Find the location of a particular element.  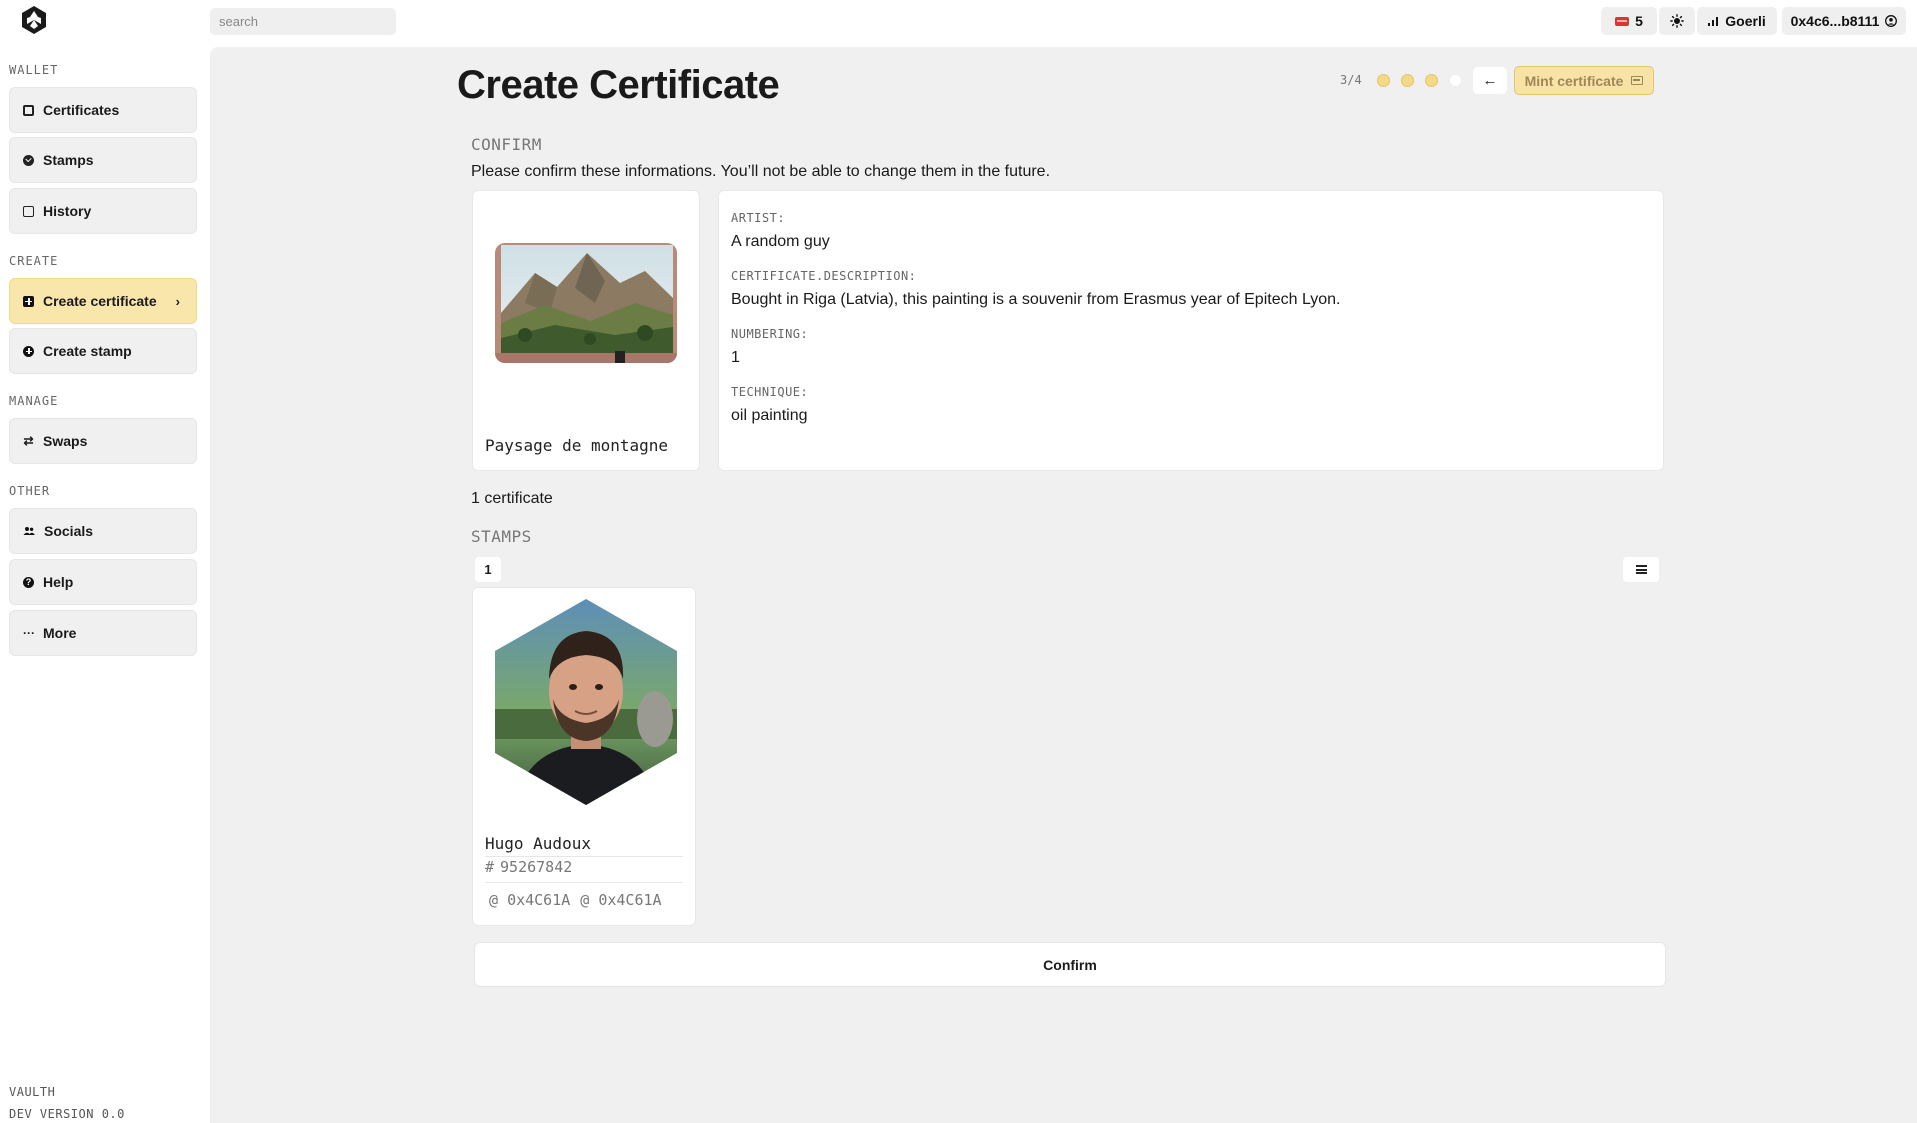

section-label-create: CREATE is located at coordinates (34, 261).